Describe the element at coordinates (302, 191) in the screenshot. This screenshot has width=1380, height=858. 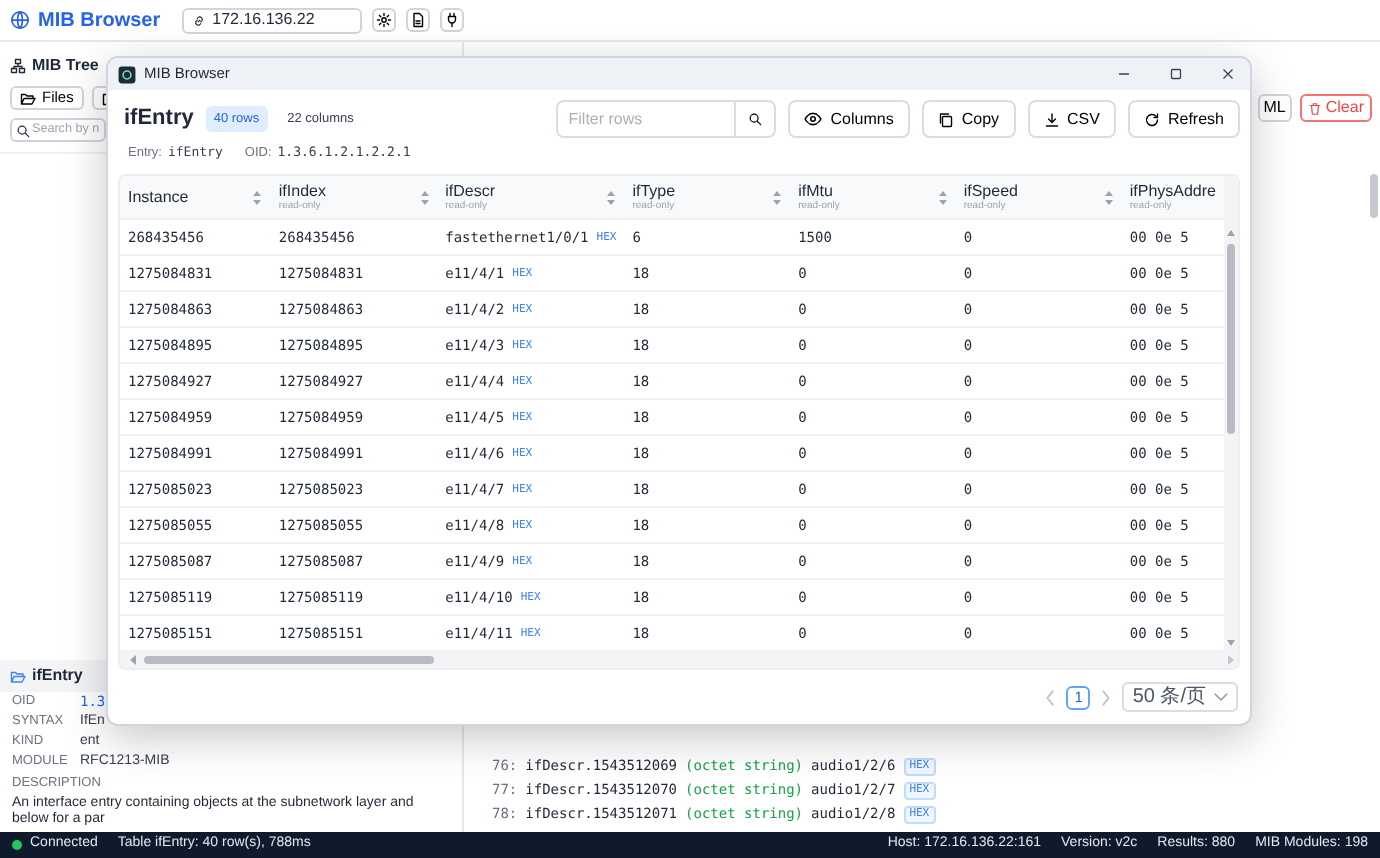
I see `column-name: ifIndex` at that location.